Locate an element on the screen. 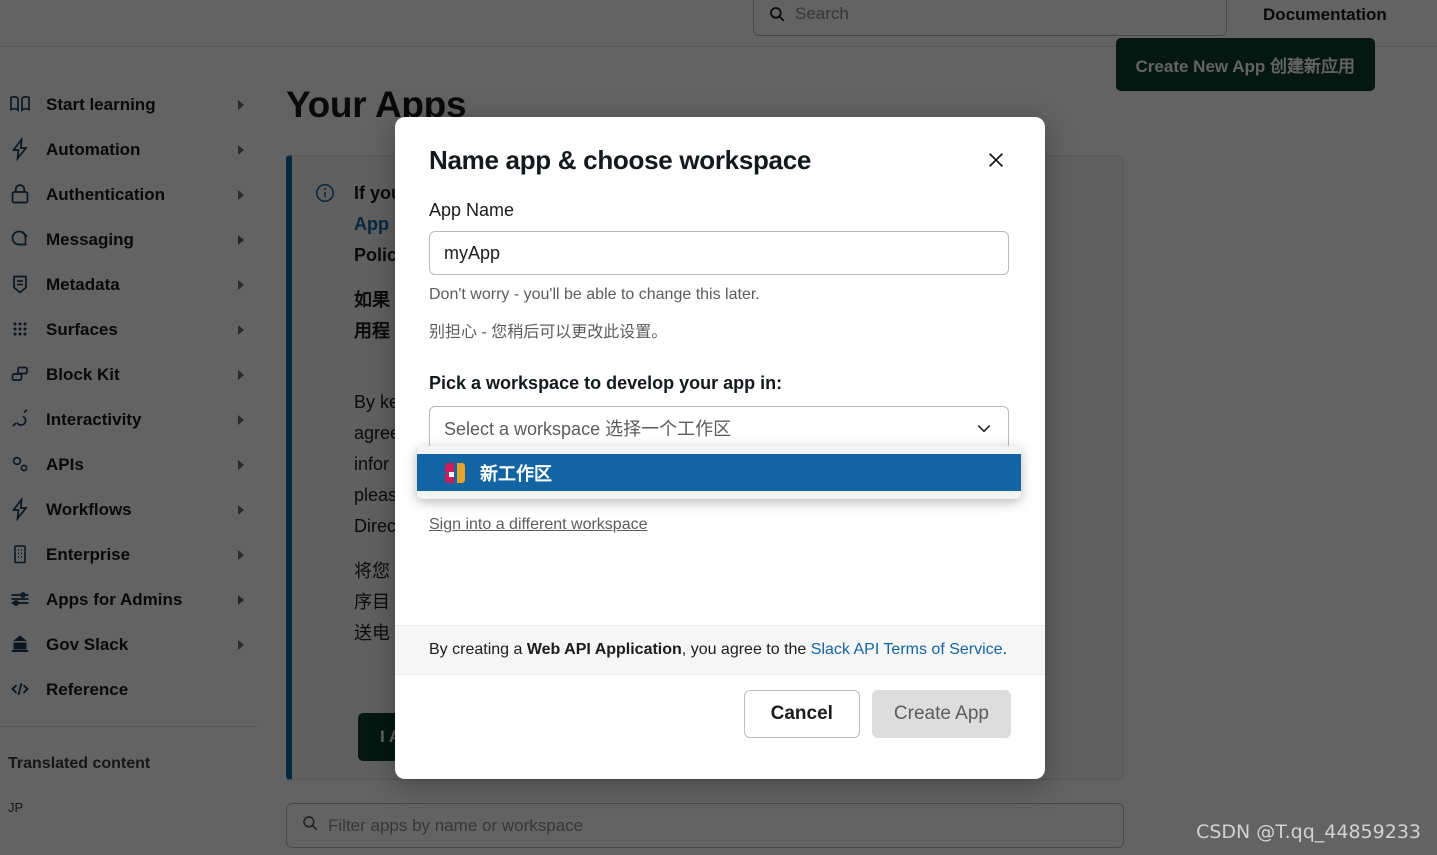  app-name-input is located at coordinates (719, 253).